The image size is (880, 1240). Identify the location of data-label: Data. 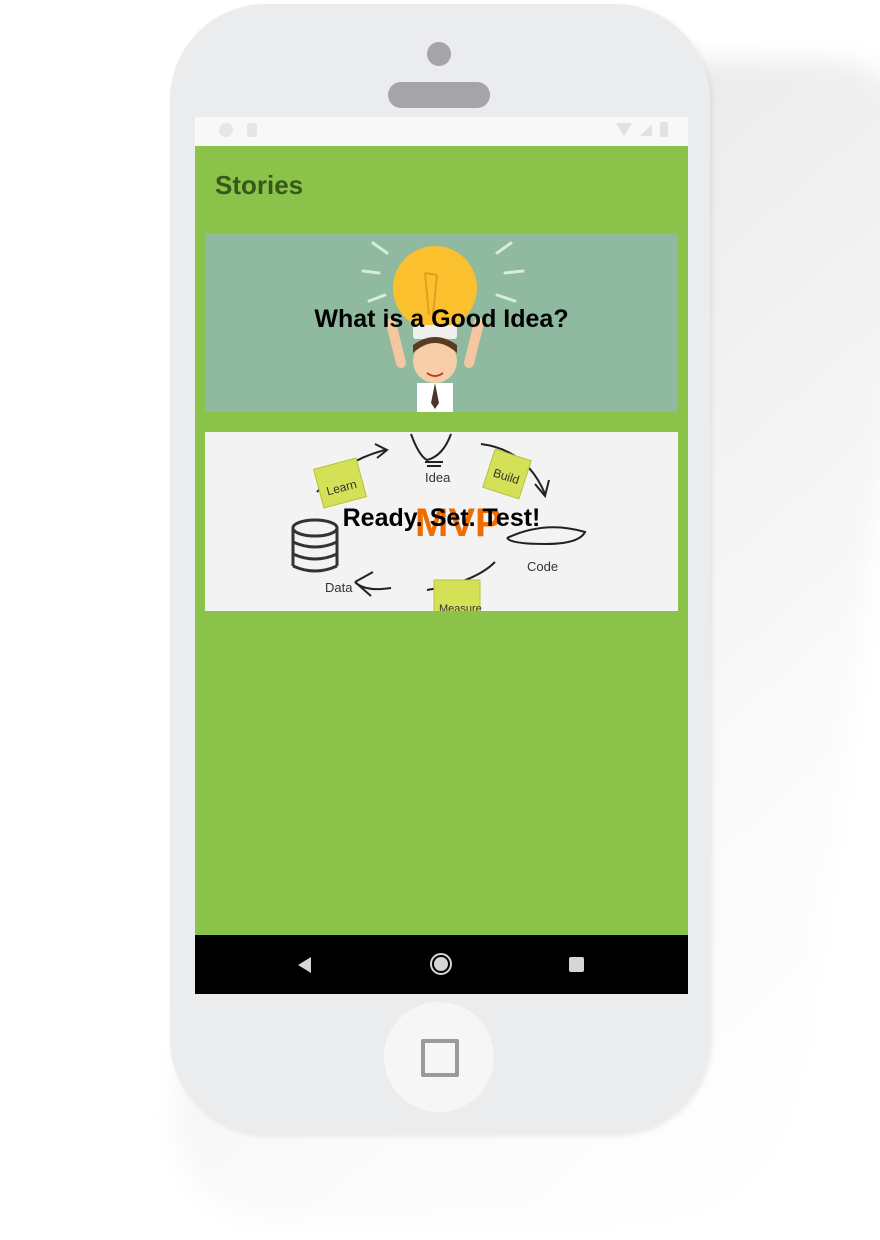
(339, 587).